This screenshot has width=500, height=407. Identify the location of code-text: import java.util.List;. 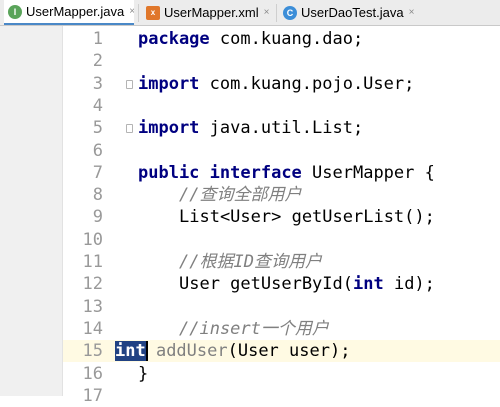
(250, 128).